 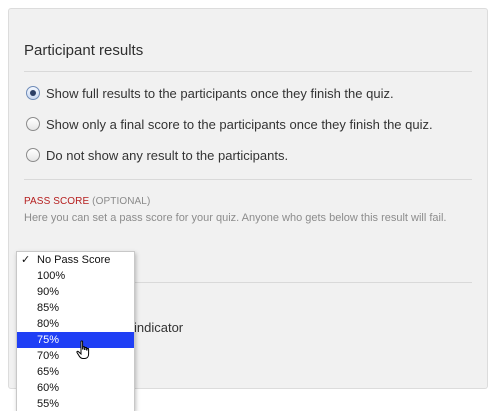 I want to click on option-label: 90%, so click(x=48, y=292).